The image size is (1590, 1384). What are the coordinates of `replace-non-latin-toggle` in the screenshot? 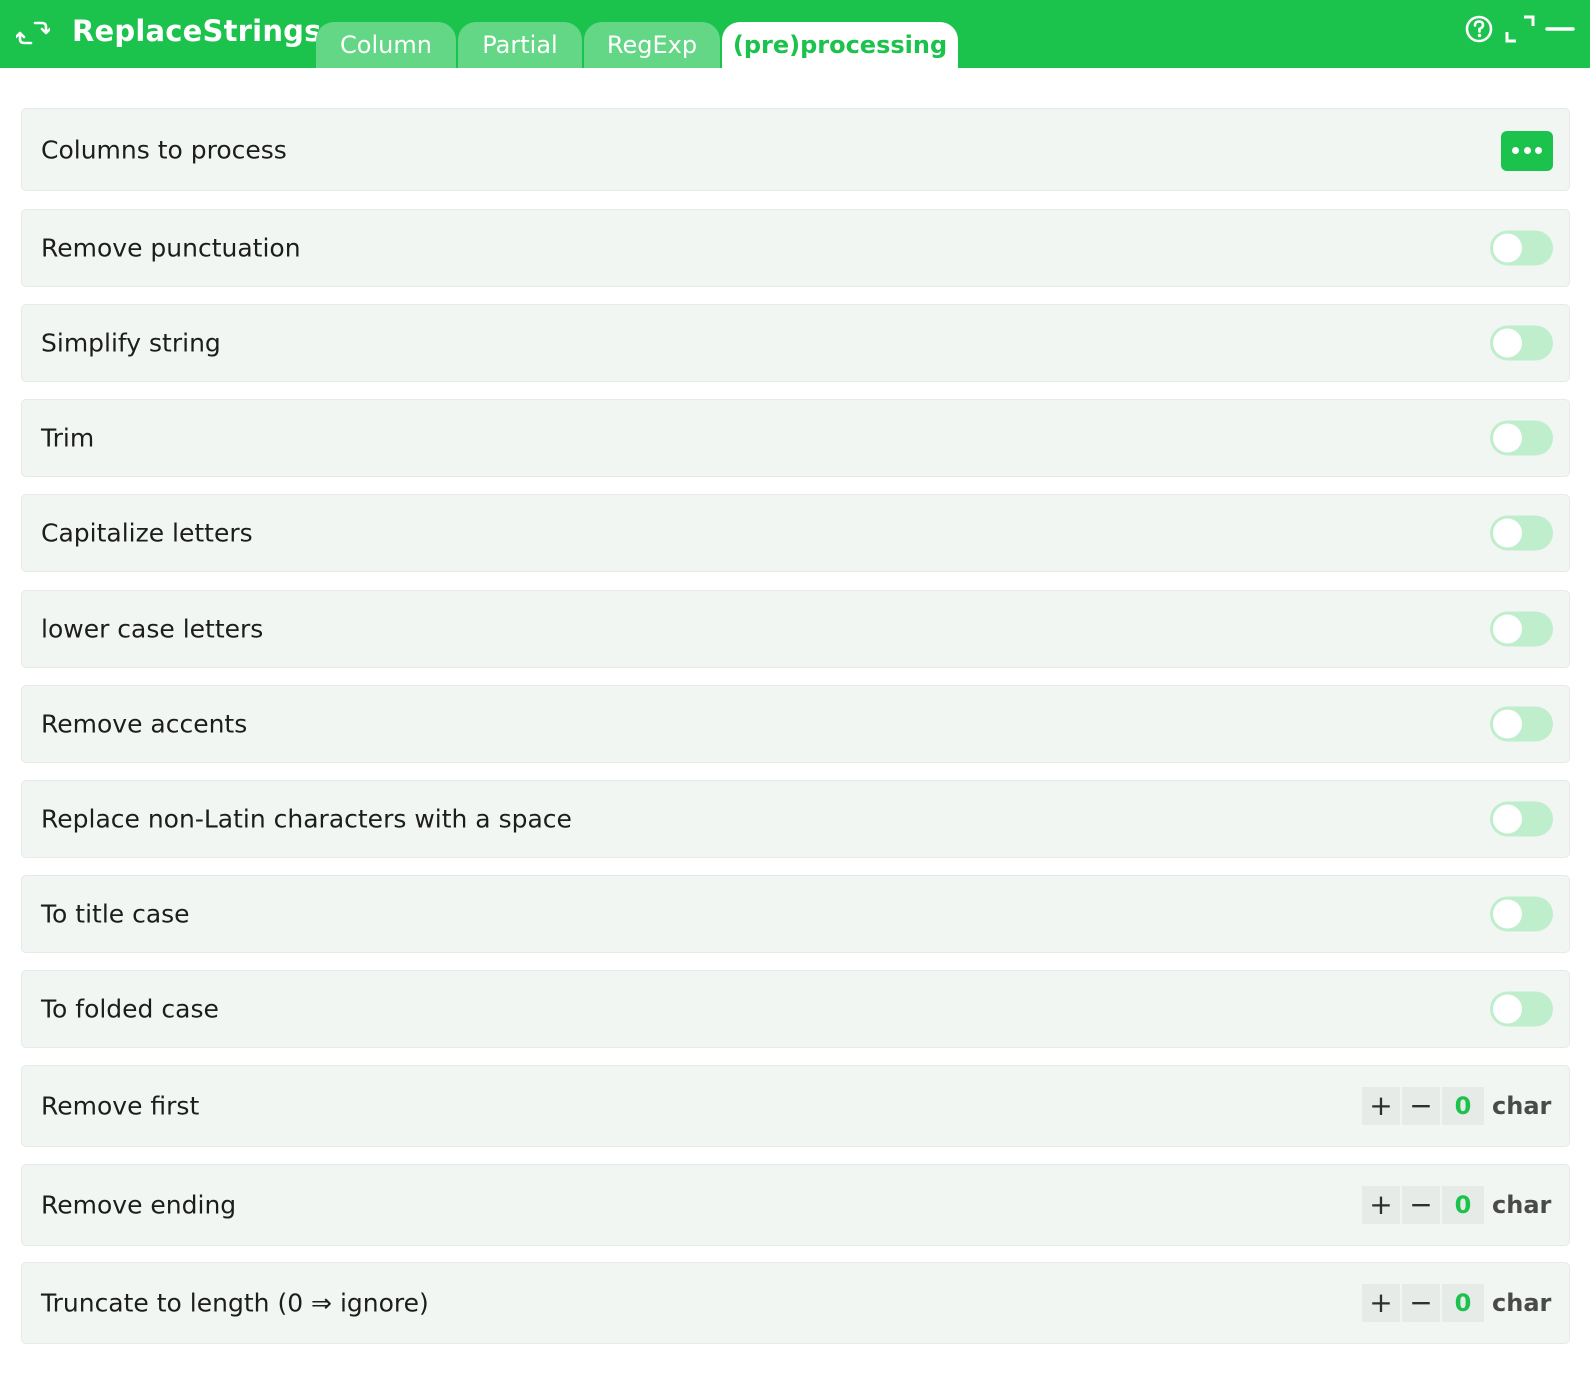 It's located at (1521, 819).